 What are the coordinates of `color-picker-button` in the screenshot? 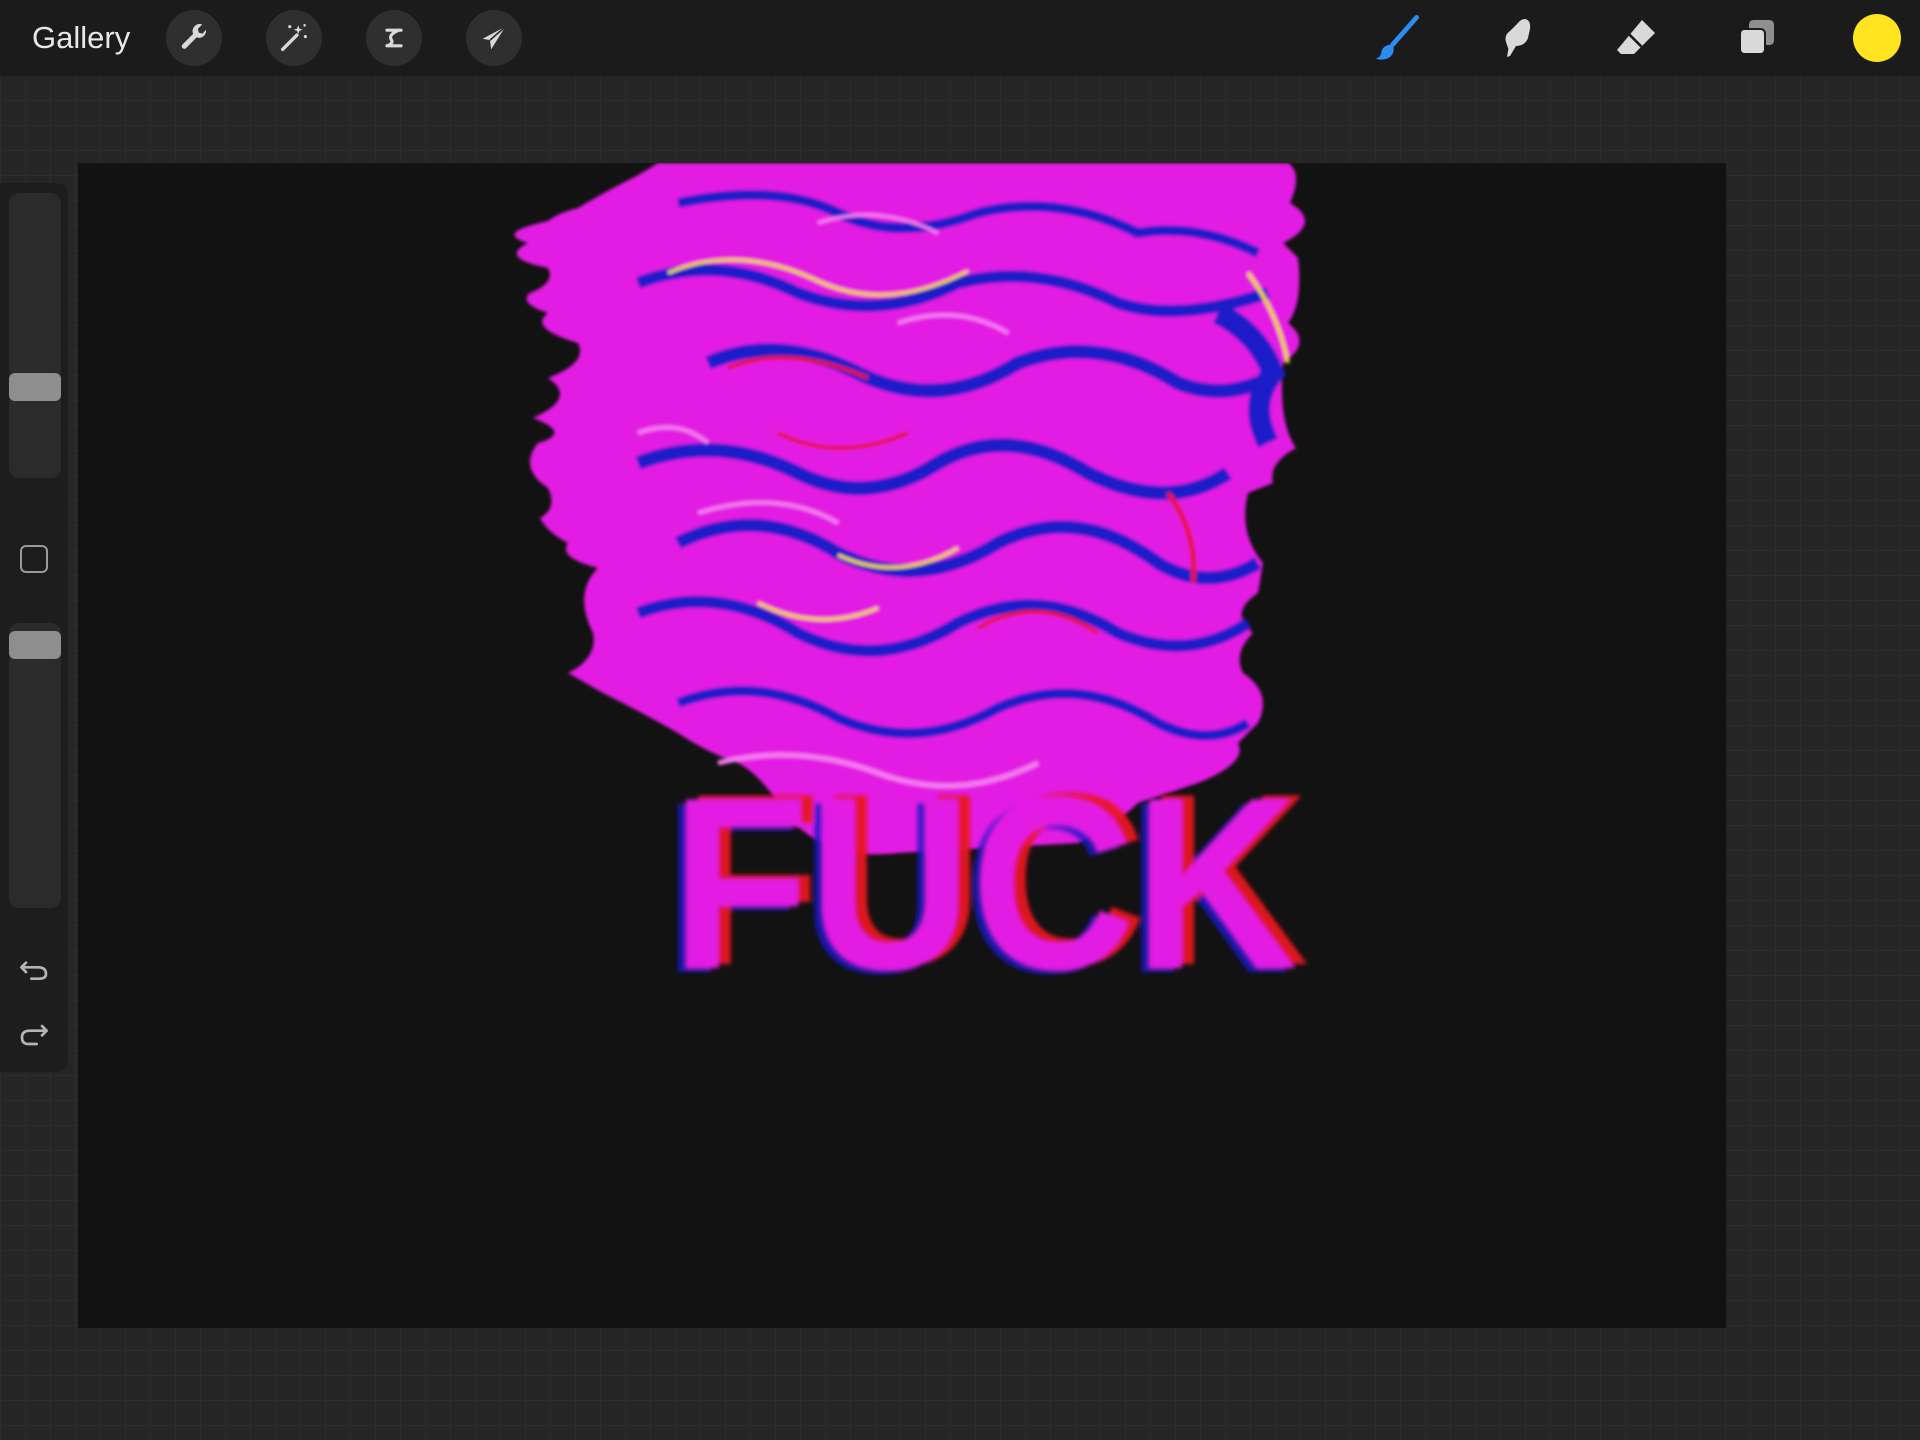 It's located at (1877, 38).